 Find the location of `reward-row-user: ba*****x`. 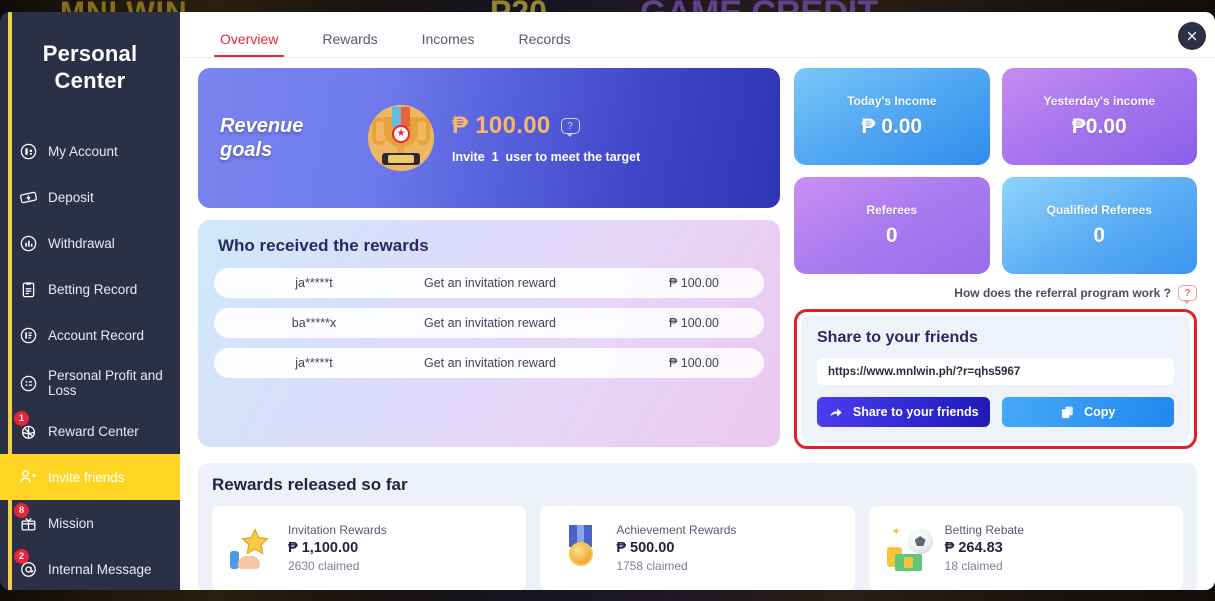

reward-row-user: ba*****x is located at coordinates (314, 323).